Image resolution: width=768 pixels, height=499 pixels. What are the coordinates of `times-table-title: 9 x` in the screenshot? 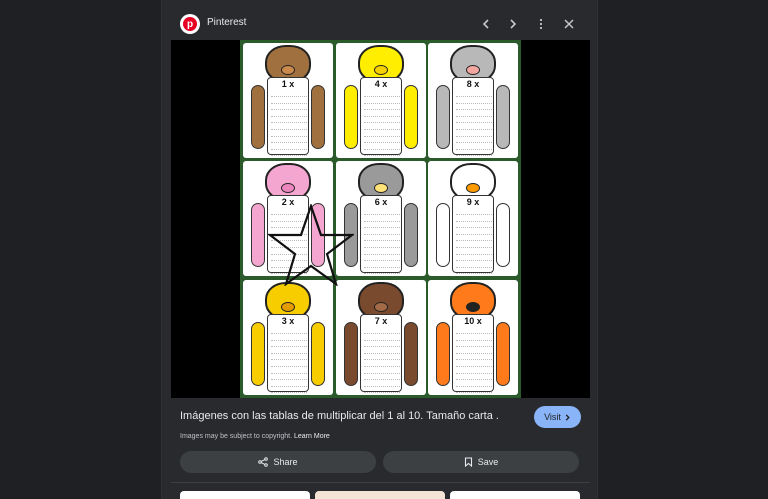 It's located at (473, 202).